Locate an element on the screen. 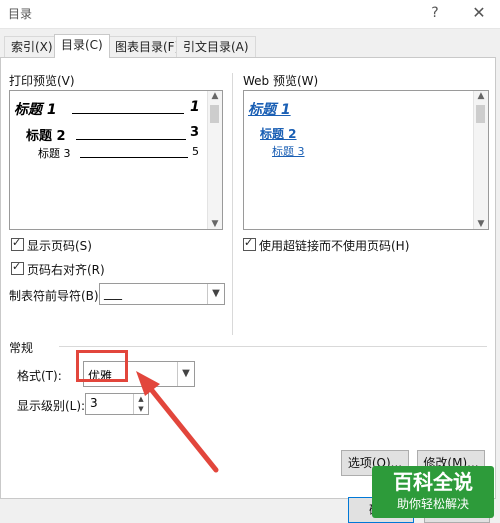 Image resolution: width=500 pixels, height=523 pixels. watermark-badge: 百科全说 助你轻松解决 is located at coordinates (433, 492).